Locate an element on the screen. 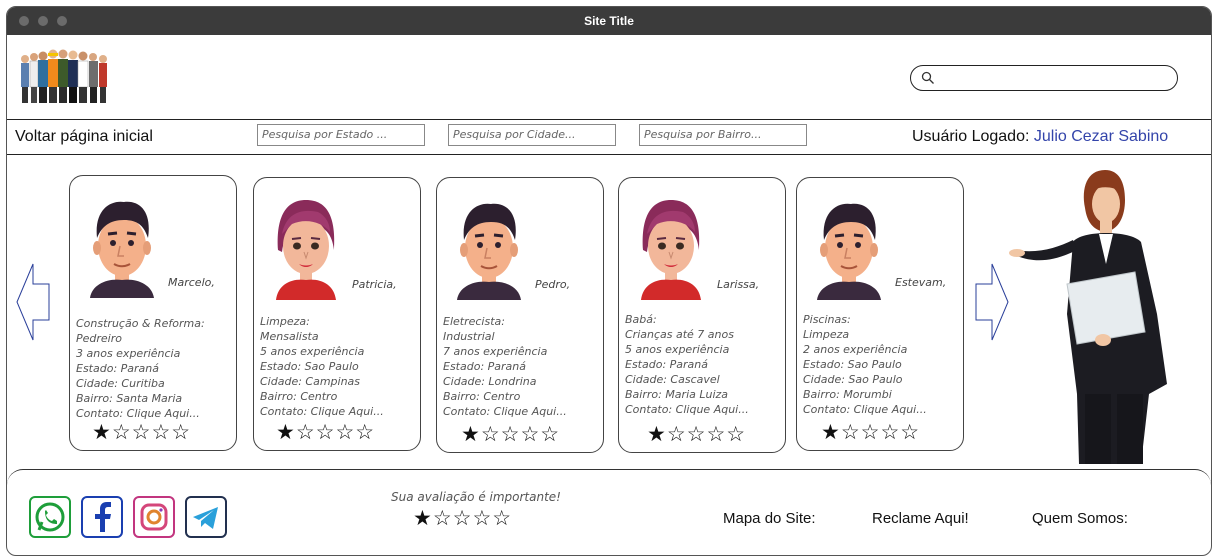 The width and height of the screenshot is (1214, 560). detail-line: Limpeza is located at coordinates (826, 334).